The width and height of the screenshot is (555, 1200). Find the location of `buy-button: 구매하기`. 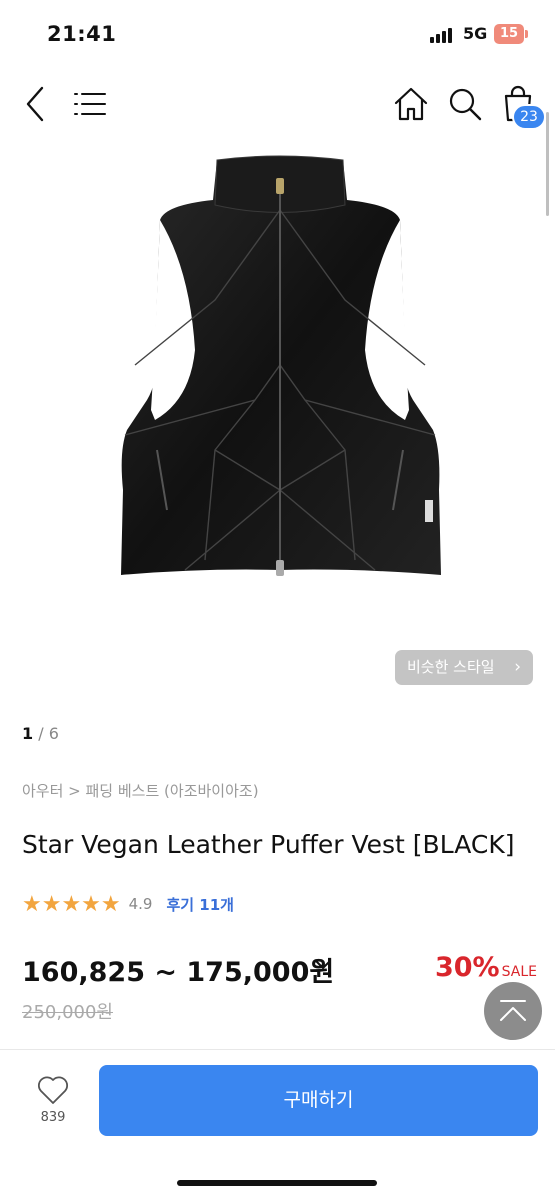

buy-button: 구매하기 is located at coordinates (318, 1100).